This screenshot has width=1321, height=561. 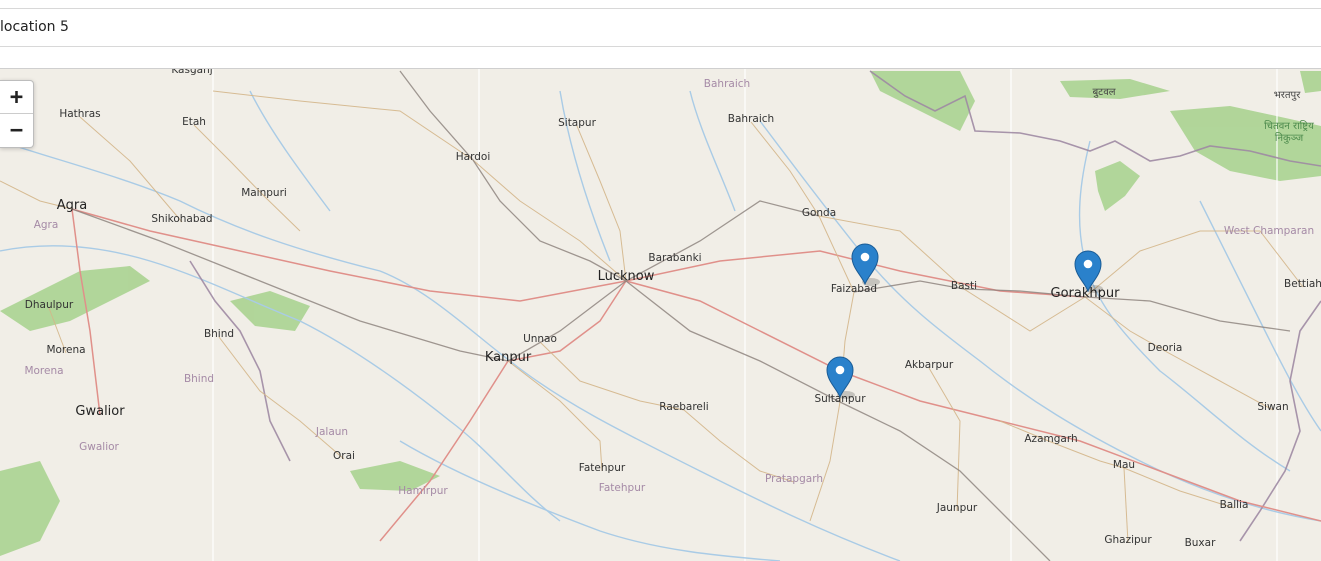 I want to click on district-label-hamirpur: Hamirpur, so click(x=423, y=491).